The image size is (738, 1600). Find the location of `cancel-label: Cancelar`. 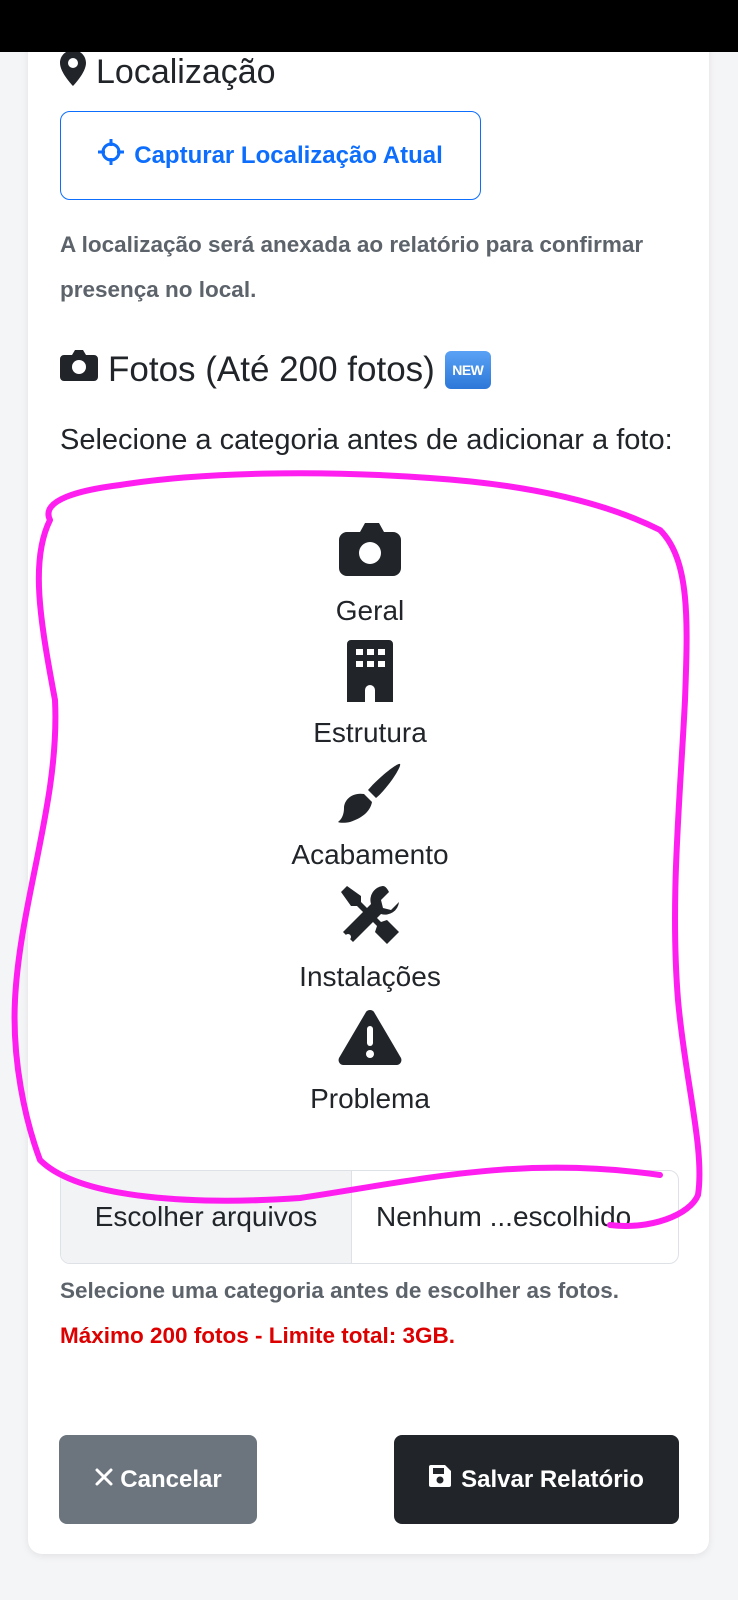

cancel-label: Cancelar is located at coordinates (171, 1479).